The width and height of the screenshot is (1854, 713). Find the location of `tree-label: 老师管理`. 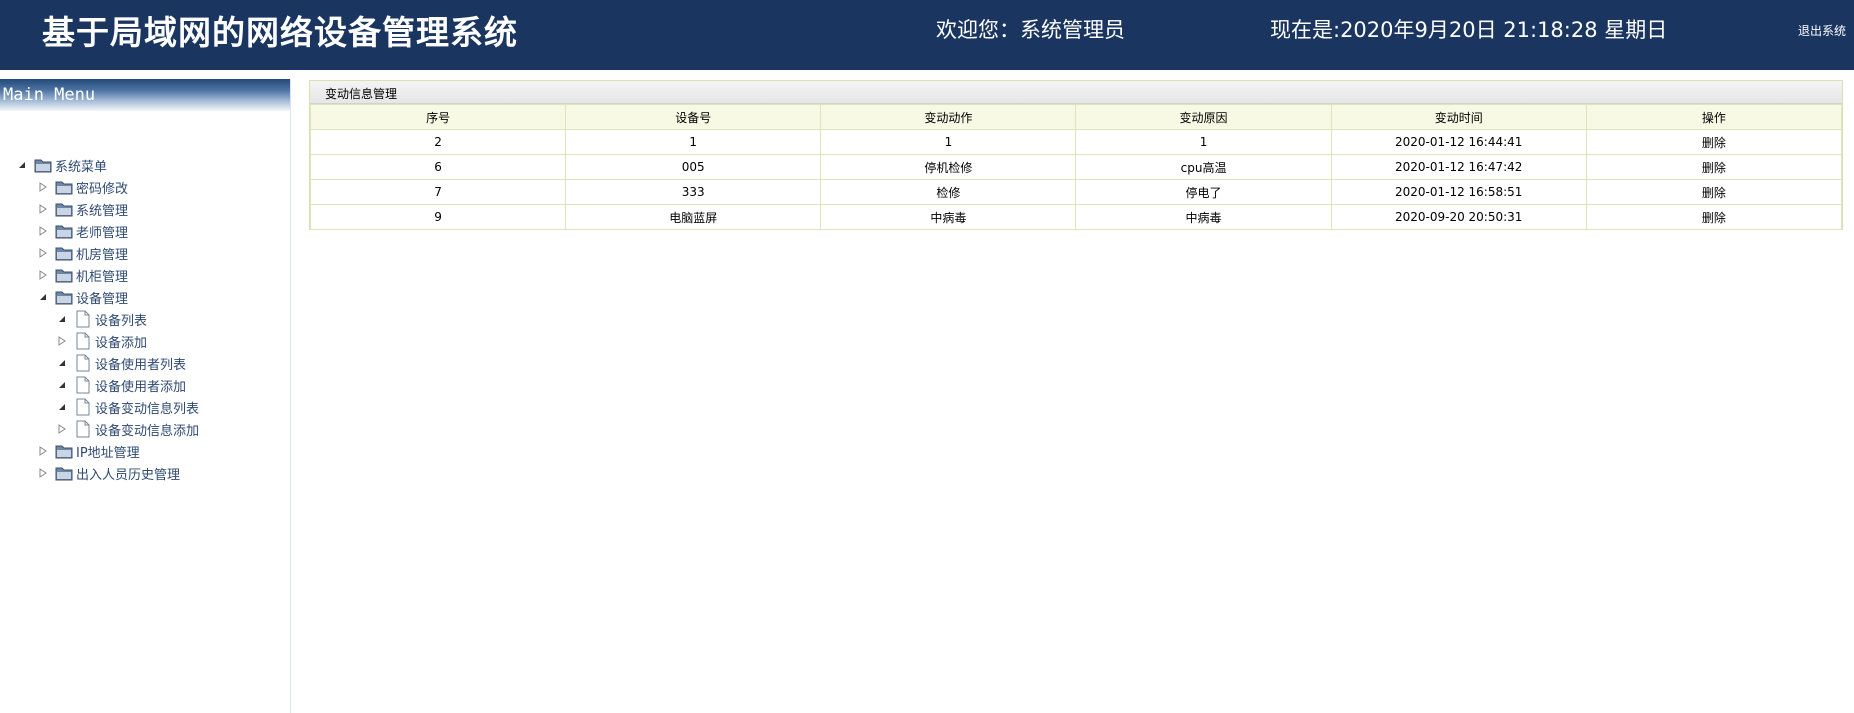

tree-label: 老师管理 is located at coordinates (102, 233).